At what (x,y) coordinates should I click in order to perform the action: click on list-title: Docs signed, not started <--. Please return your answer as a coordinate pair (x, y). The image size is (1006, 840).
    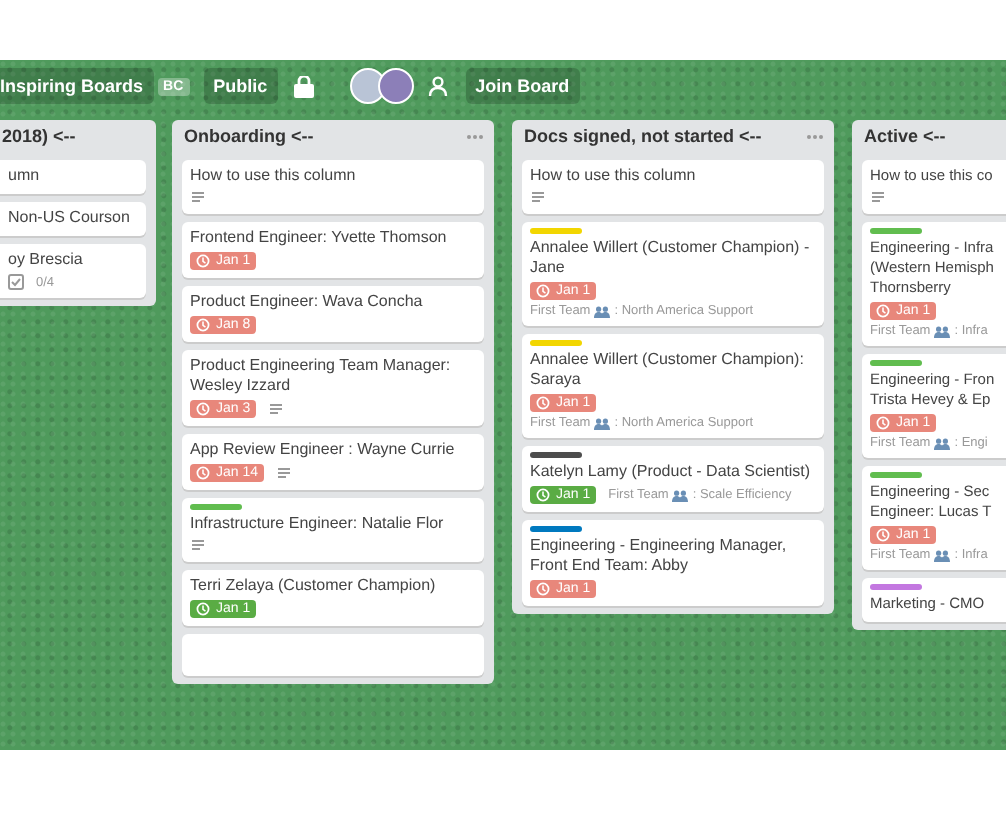
    Looking at the image, I should click on (643, 136).